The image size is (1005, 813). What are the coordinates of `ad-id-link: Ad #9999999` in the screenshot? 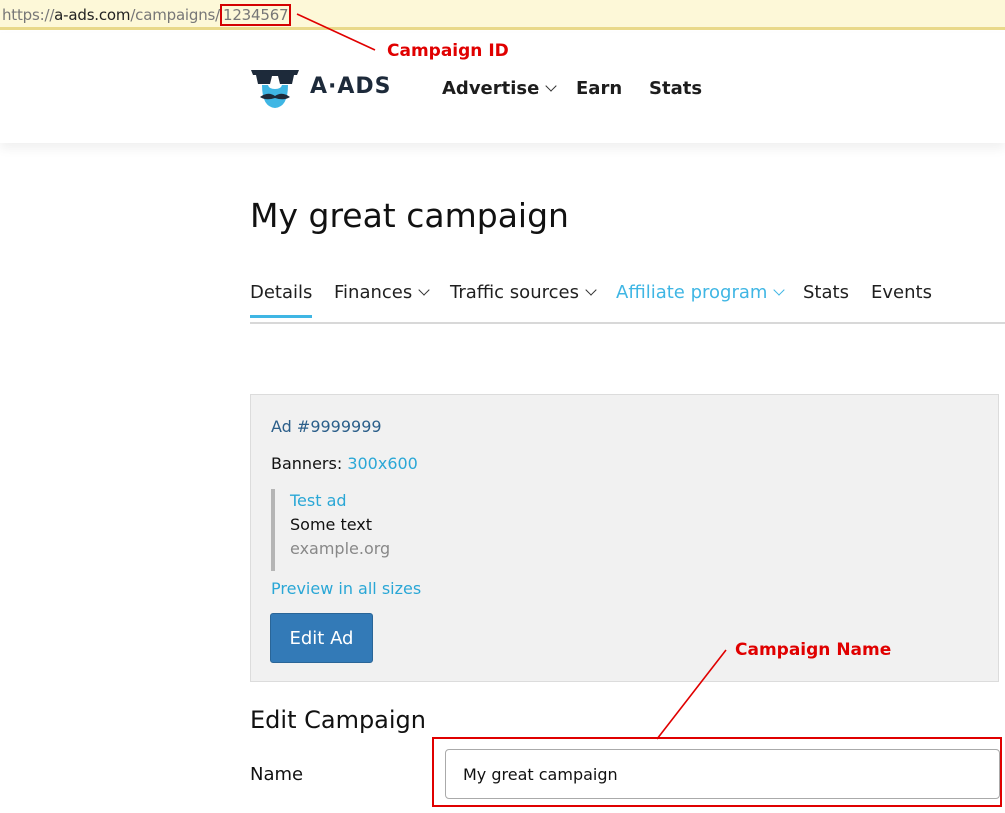 It's located at (326, 426).